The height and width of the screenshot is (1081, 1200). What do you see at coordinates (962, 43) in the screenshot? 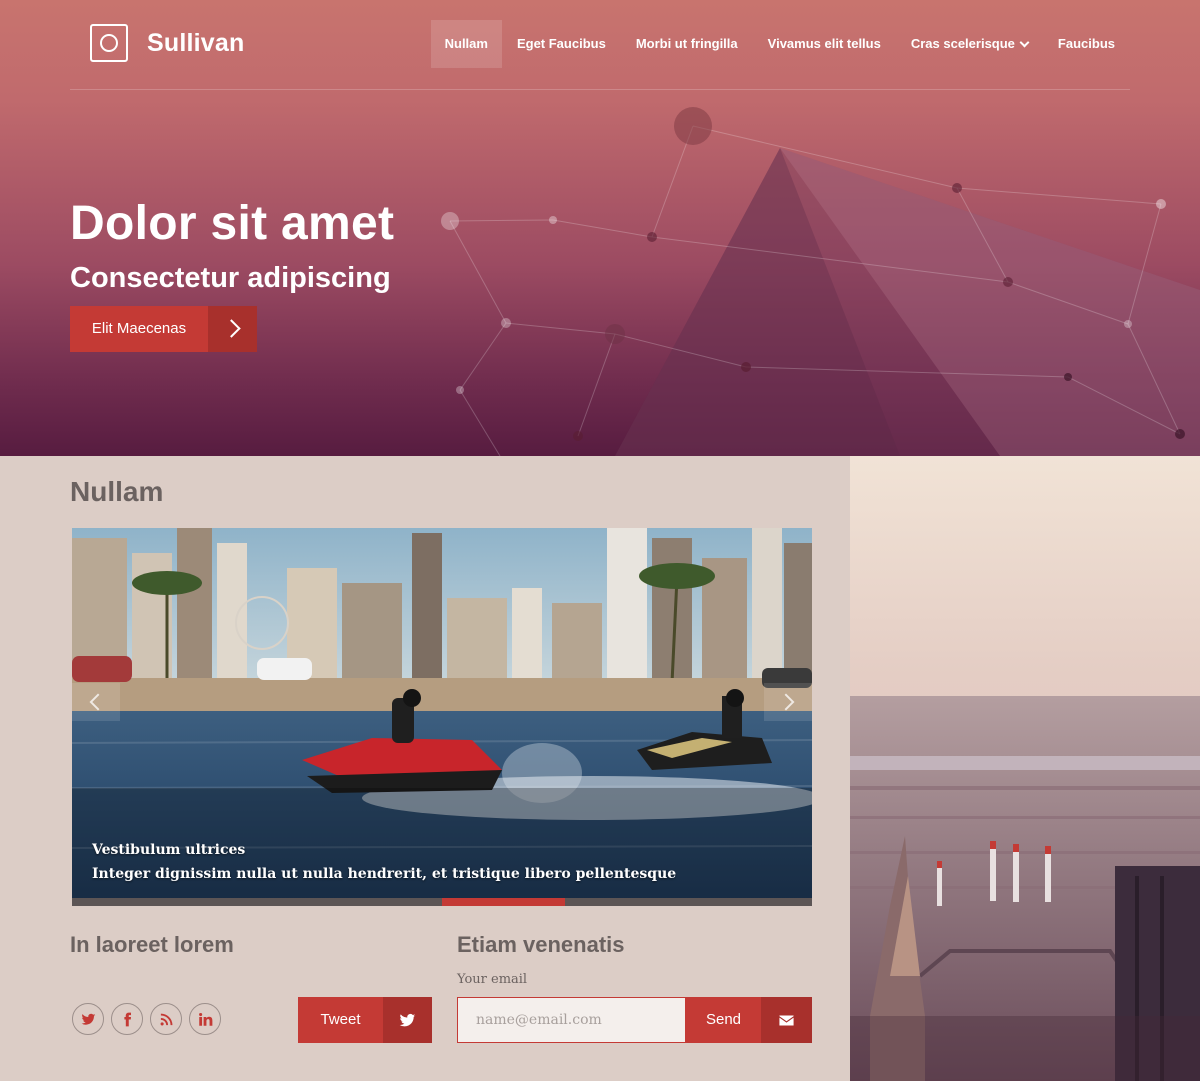
I see `nav-item-cras-scelerisque-label: Cras scelerisque` at bounding box center [962, 43].